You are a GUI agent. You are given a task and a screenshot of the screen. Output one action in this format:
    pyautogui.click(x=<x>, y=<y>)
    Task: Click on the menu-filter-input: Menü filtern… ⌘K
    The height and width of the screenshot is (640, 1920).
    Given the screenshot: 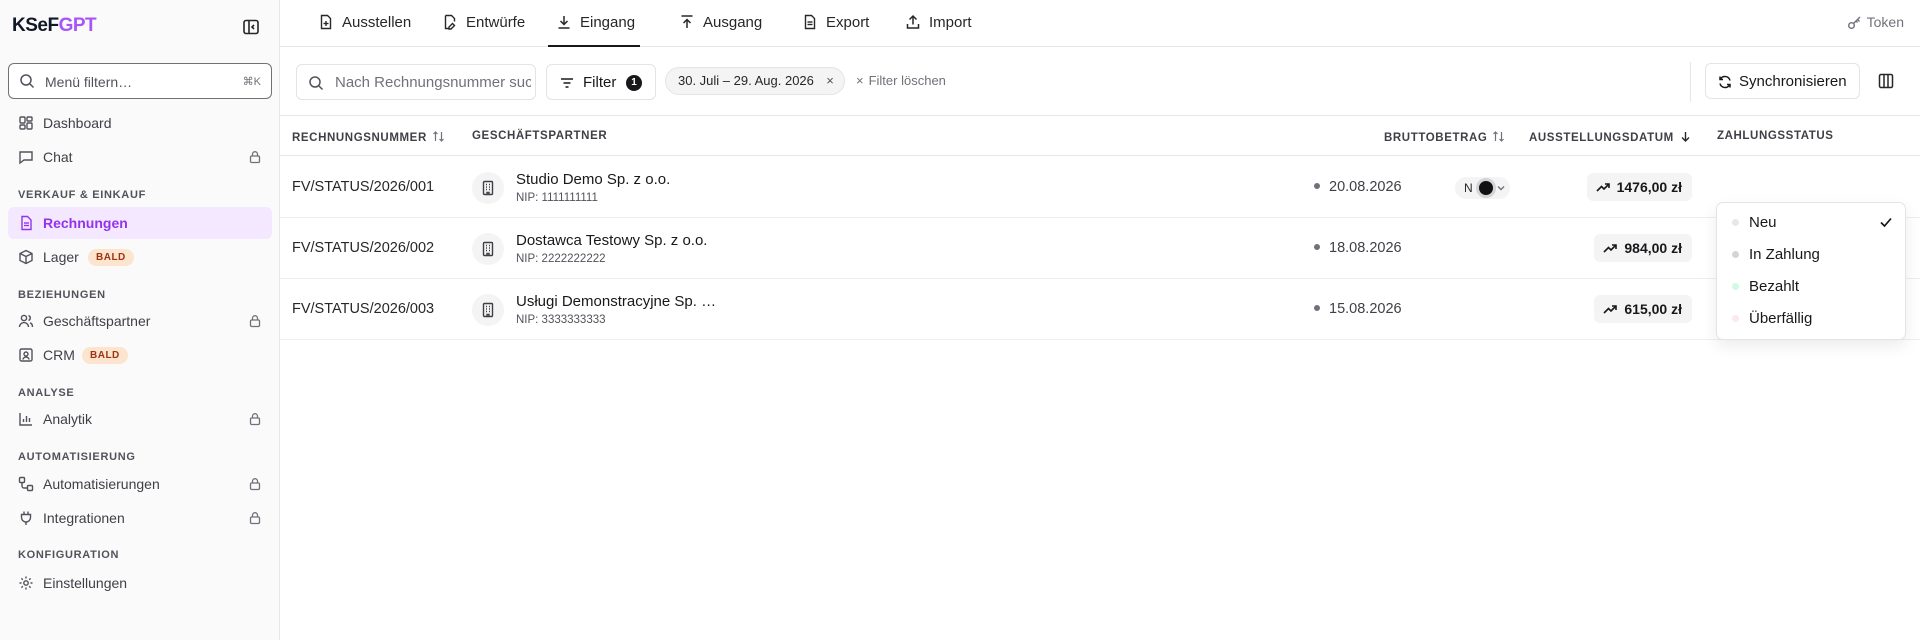 What is the action you would take?
    pyautogui.click(x=140, y=81)
    